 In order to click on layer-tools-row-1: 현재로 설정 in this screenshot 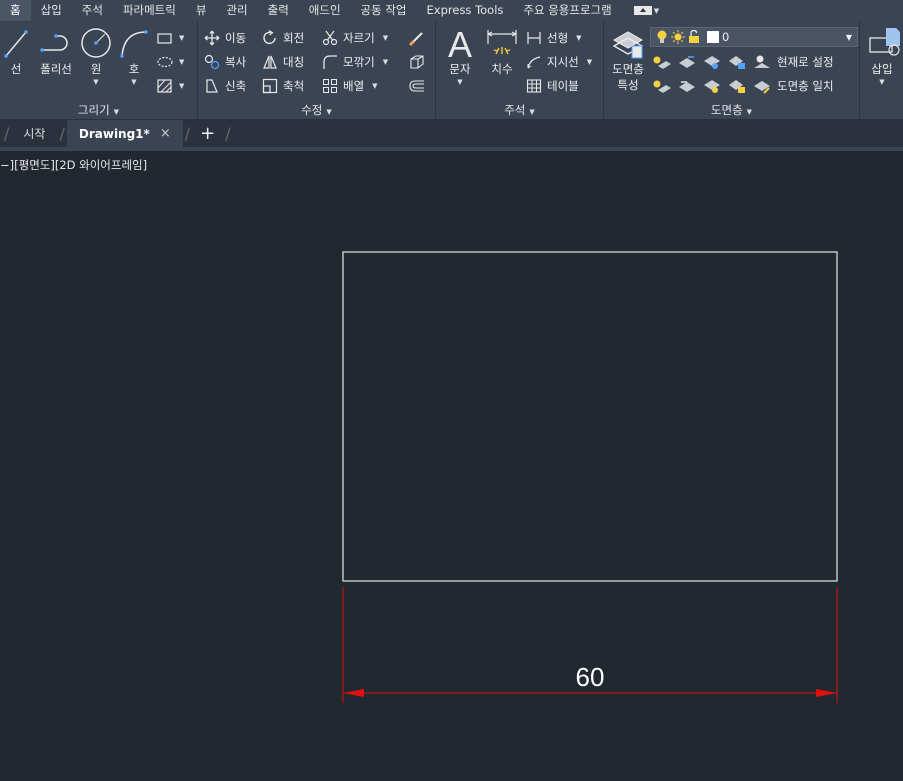, I will do `click(743, 62)`.